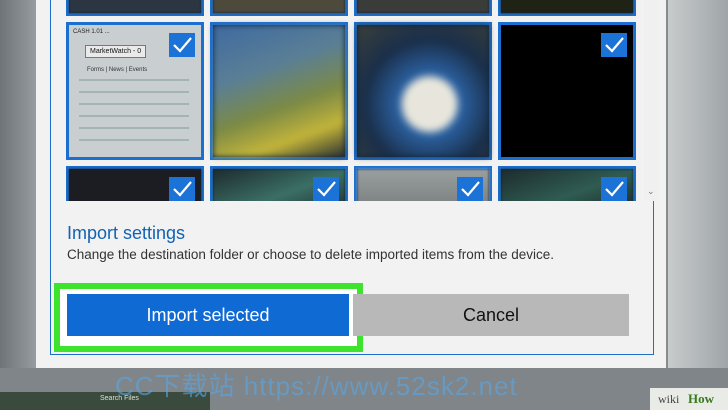  I want to click on import-settings-link: Import settings, so click(126, 233).